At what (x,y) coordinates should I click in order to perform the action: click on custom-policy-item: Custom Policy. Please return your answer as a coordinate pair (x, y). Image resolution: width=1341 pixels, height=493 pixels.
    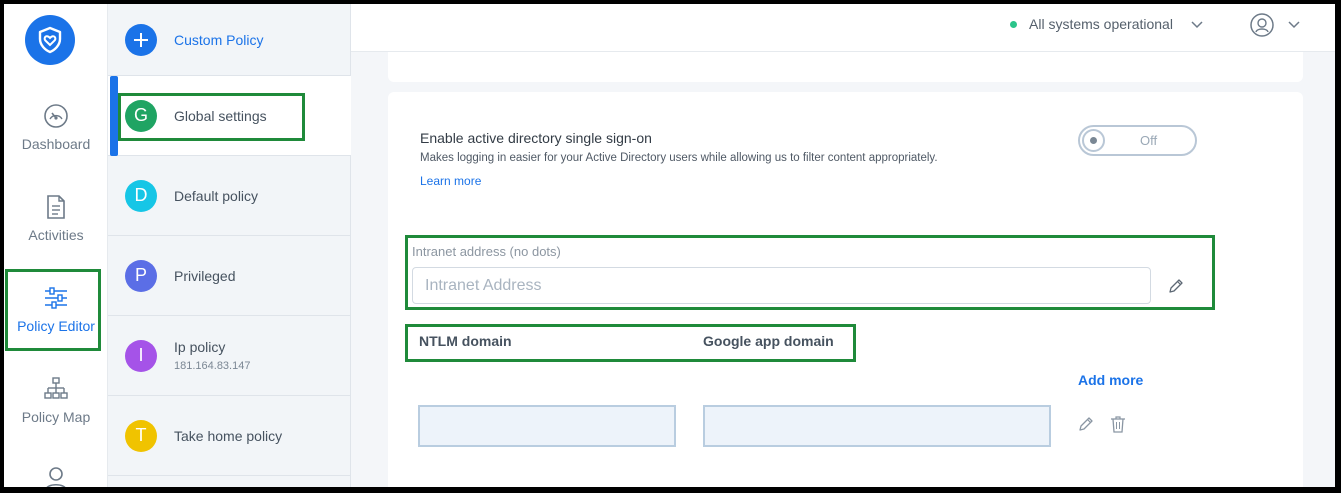
    Looking at the image, I should click on (229, 40).